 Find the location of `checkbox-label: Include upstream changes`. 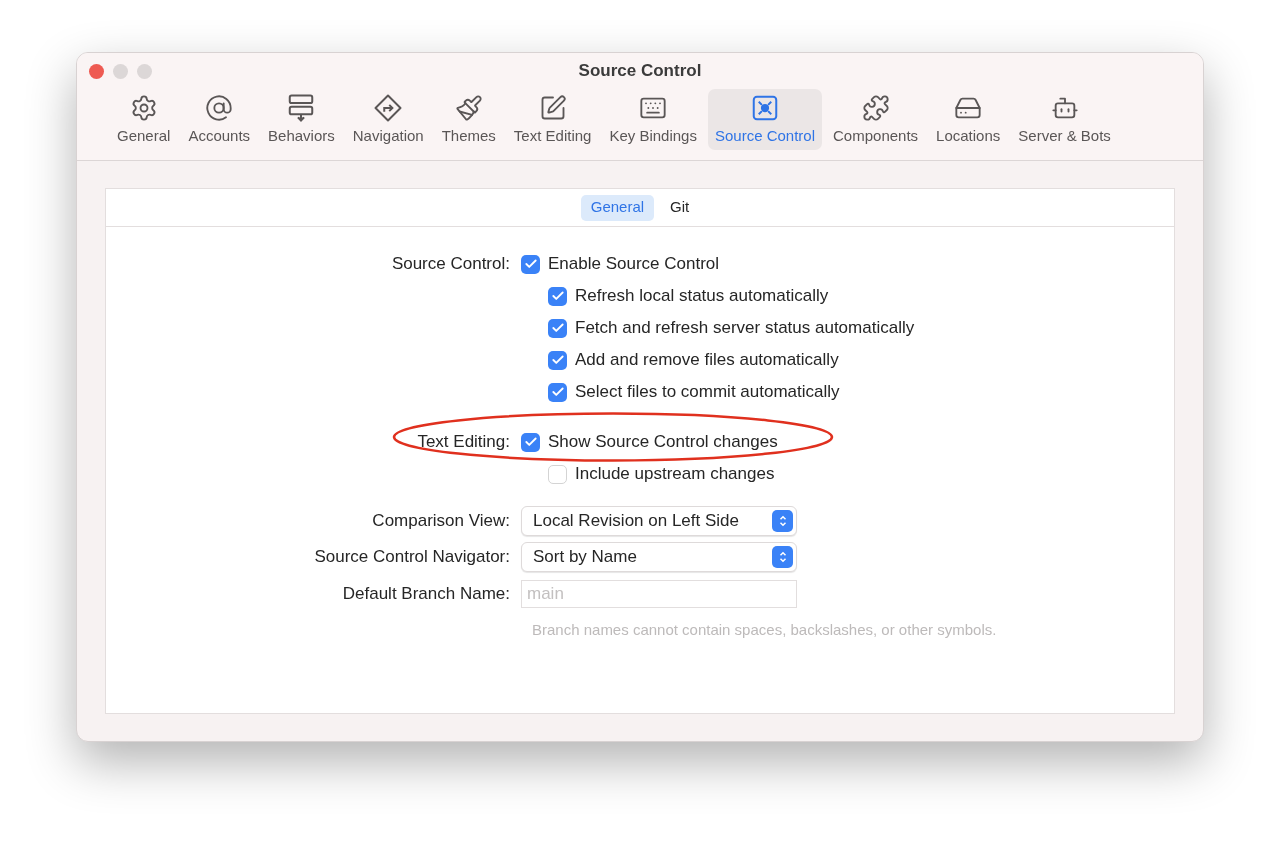

checkbox-label: Include upstream changes is located at coordinates (675, 474).